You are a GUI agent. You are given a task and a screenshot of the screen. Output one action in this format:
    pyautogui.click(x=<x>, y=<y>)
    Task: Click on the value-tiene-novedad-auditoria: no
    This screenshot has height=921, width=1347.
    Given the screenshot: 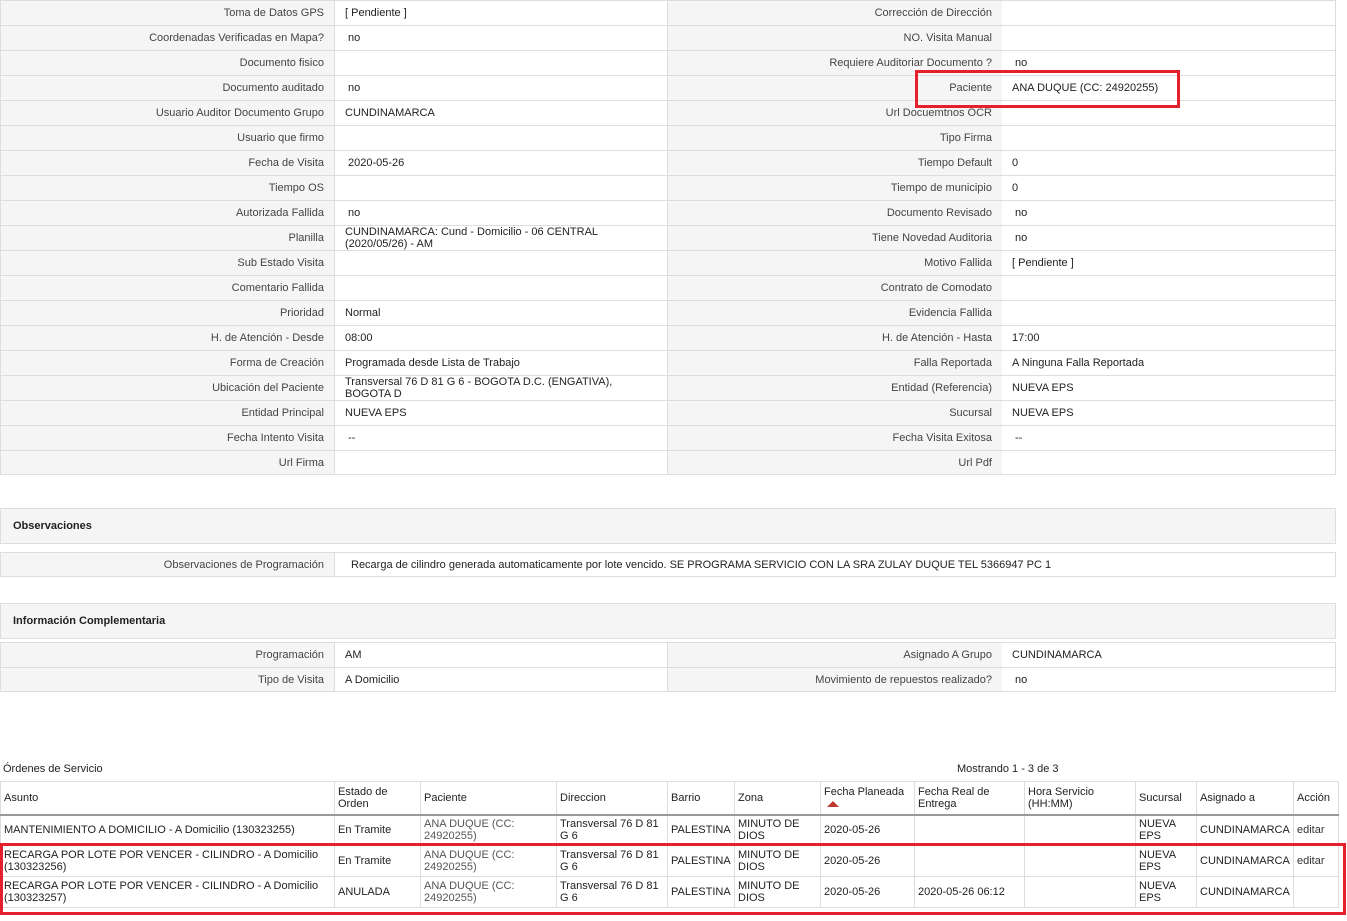 What is the action you would take?
    pyautogui.click(x=1169, y=237)
    